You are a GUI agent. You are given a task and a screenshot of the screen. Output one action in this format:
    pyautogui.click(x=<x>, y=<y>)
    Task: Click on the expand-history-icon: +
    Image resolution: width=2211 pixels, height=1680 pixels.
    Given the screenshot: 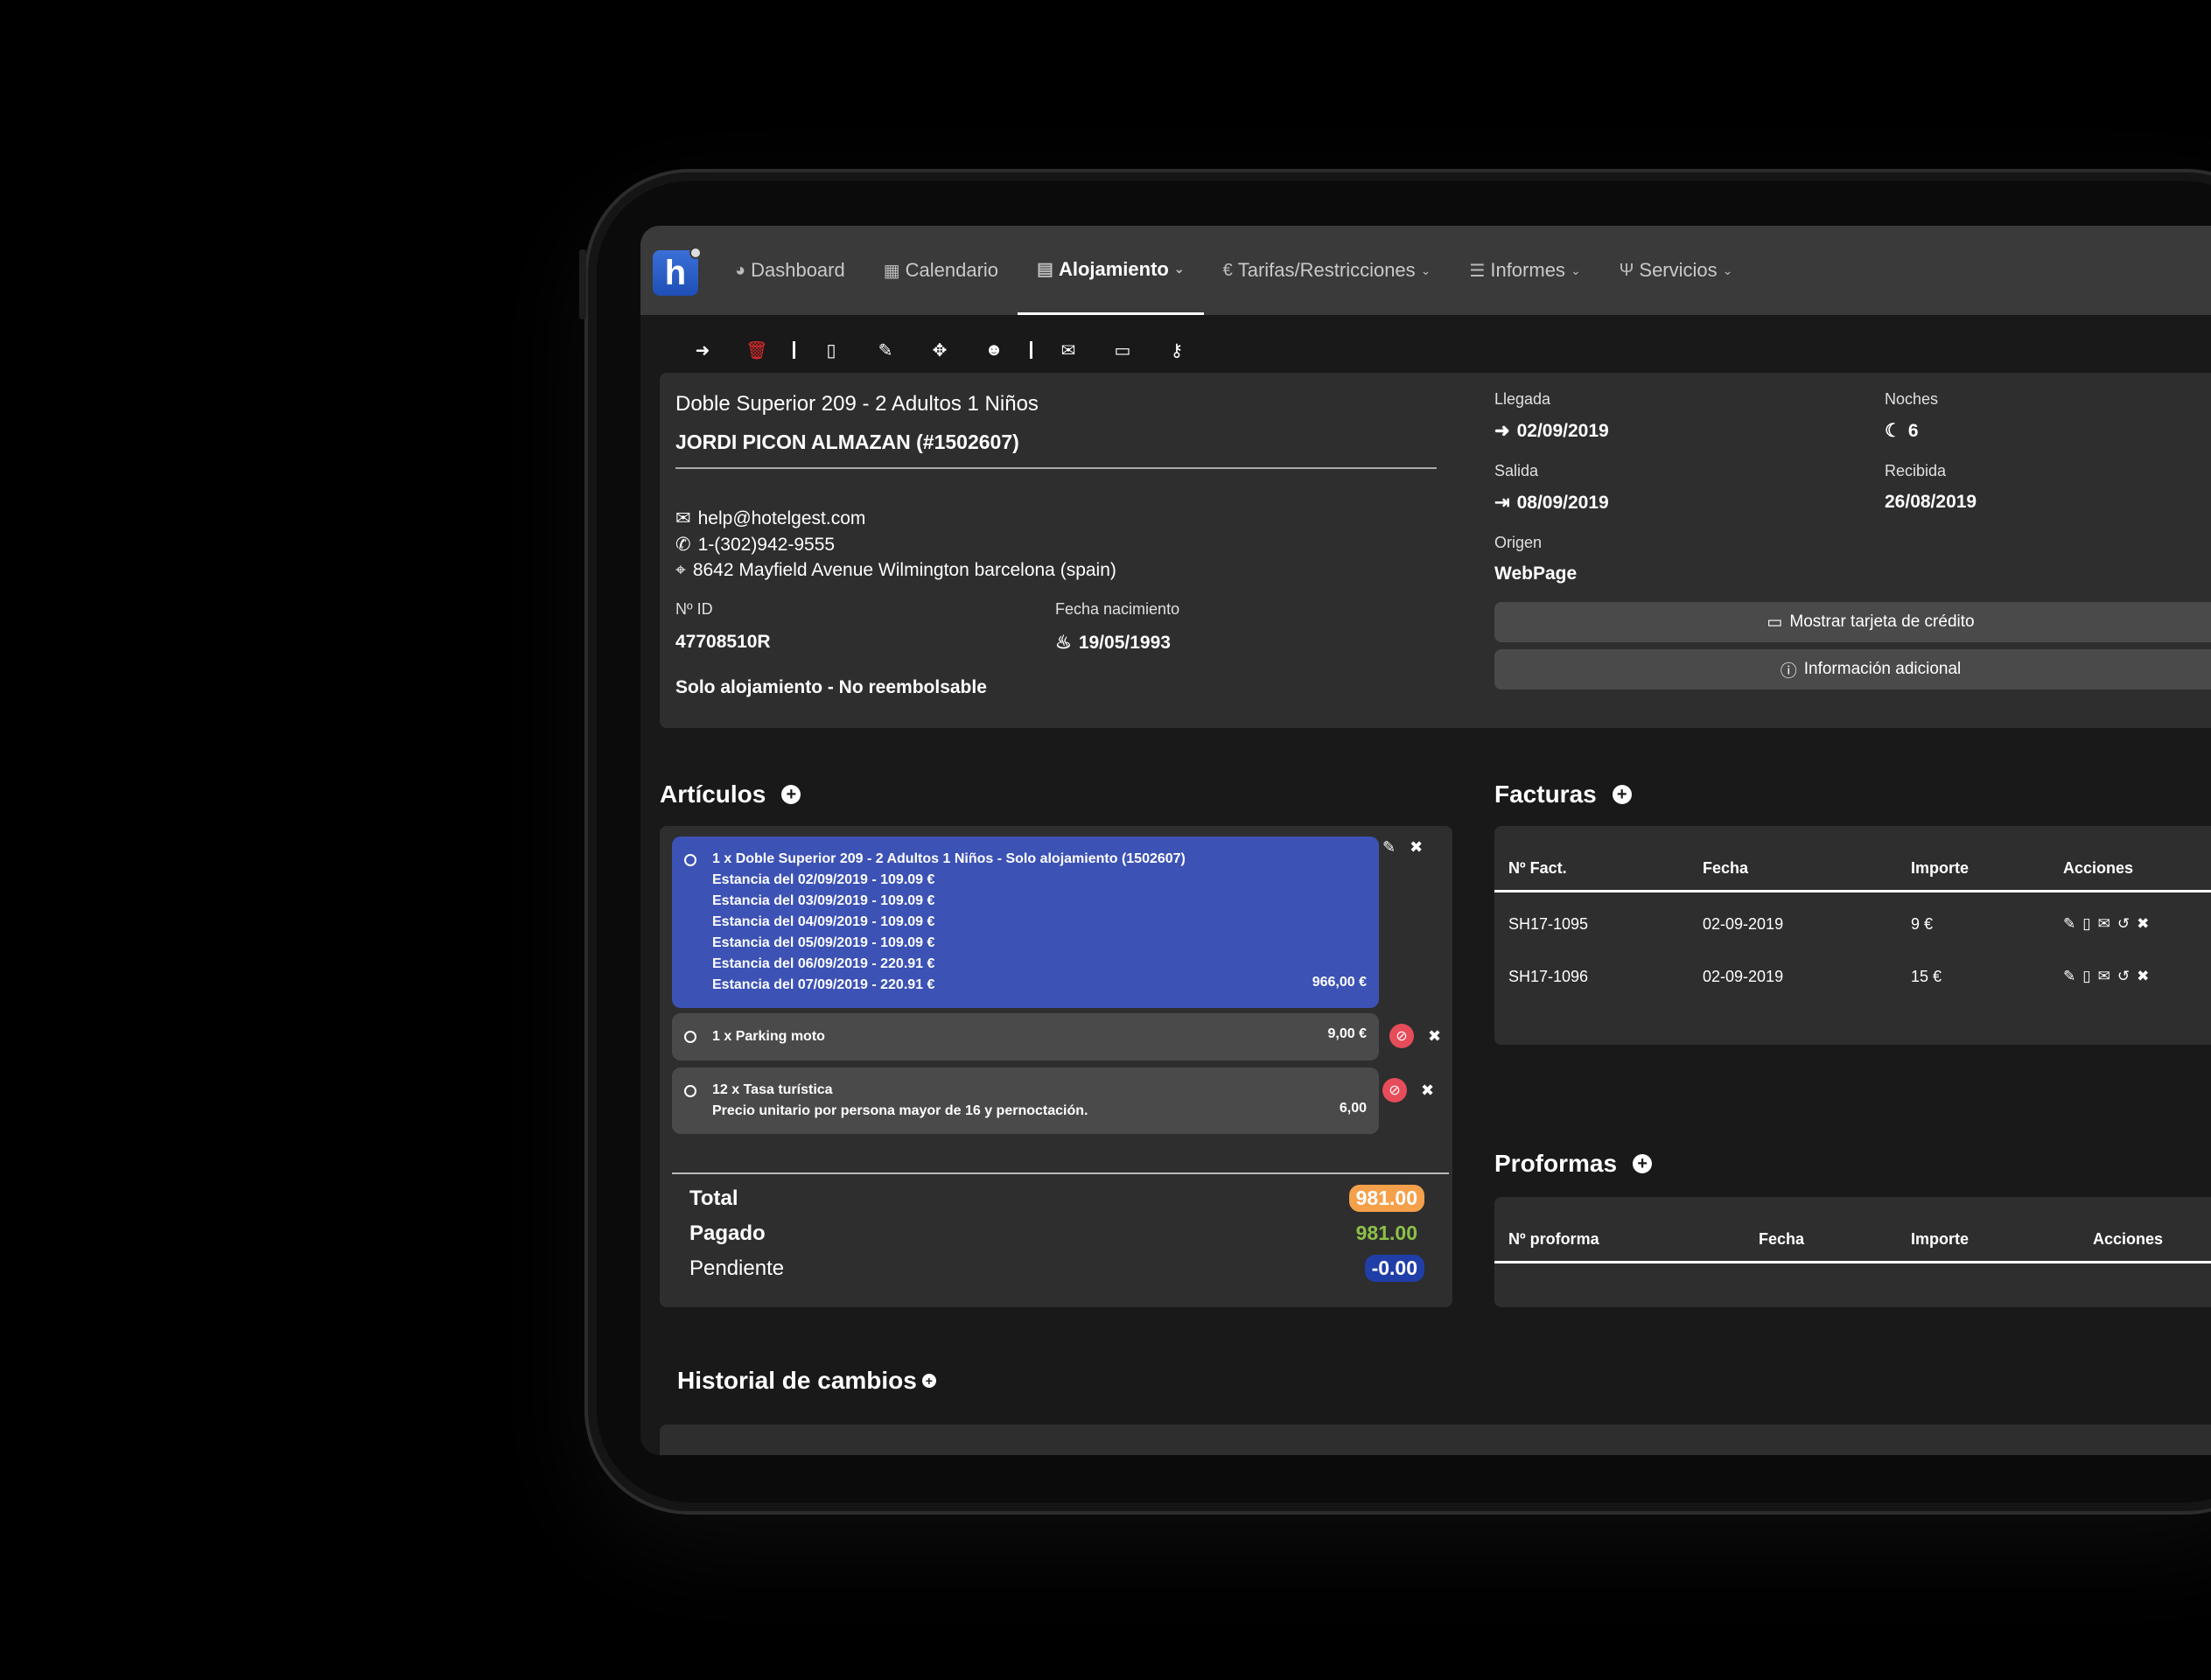 What is the action you would take?
    pyautogui.click(x=928, y=1381)
    